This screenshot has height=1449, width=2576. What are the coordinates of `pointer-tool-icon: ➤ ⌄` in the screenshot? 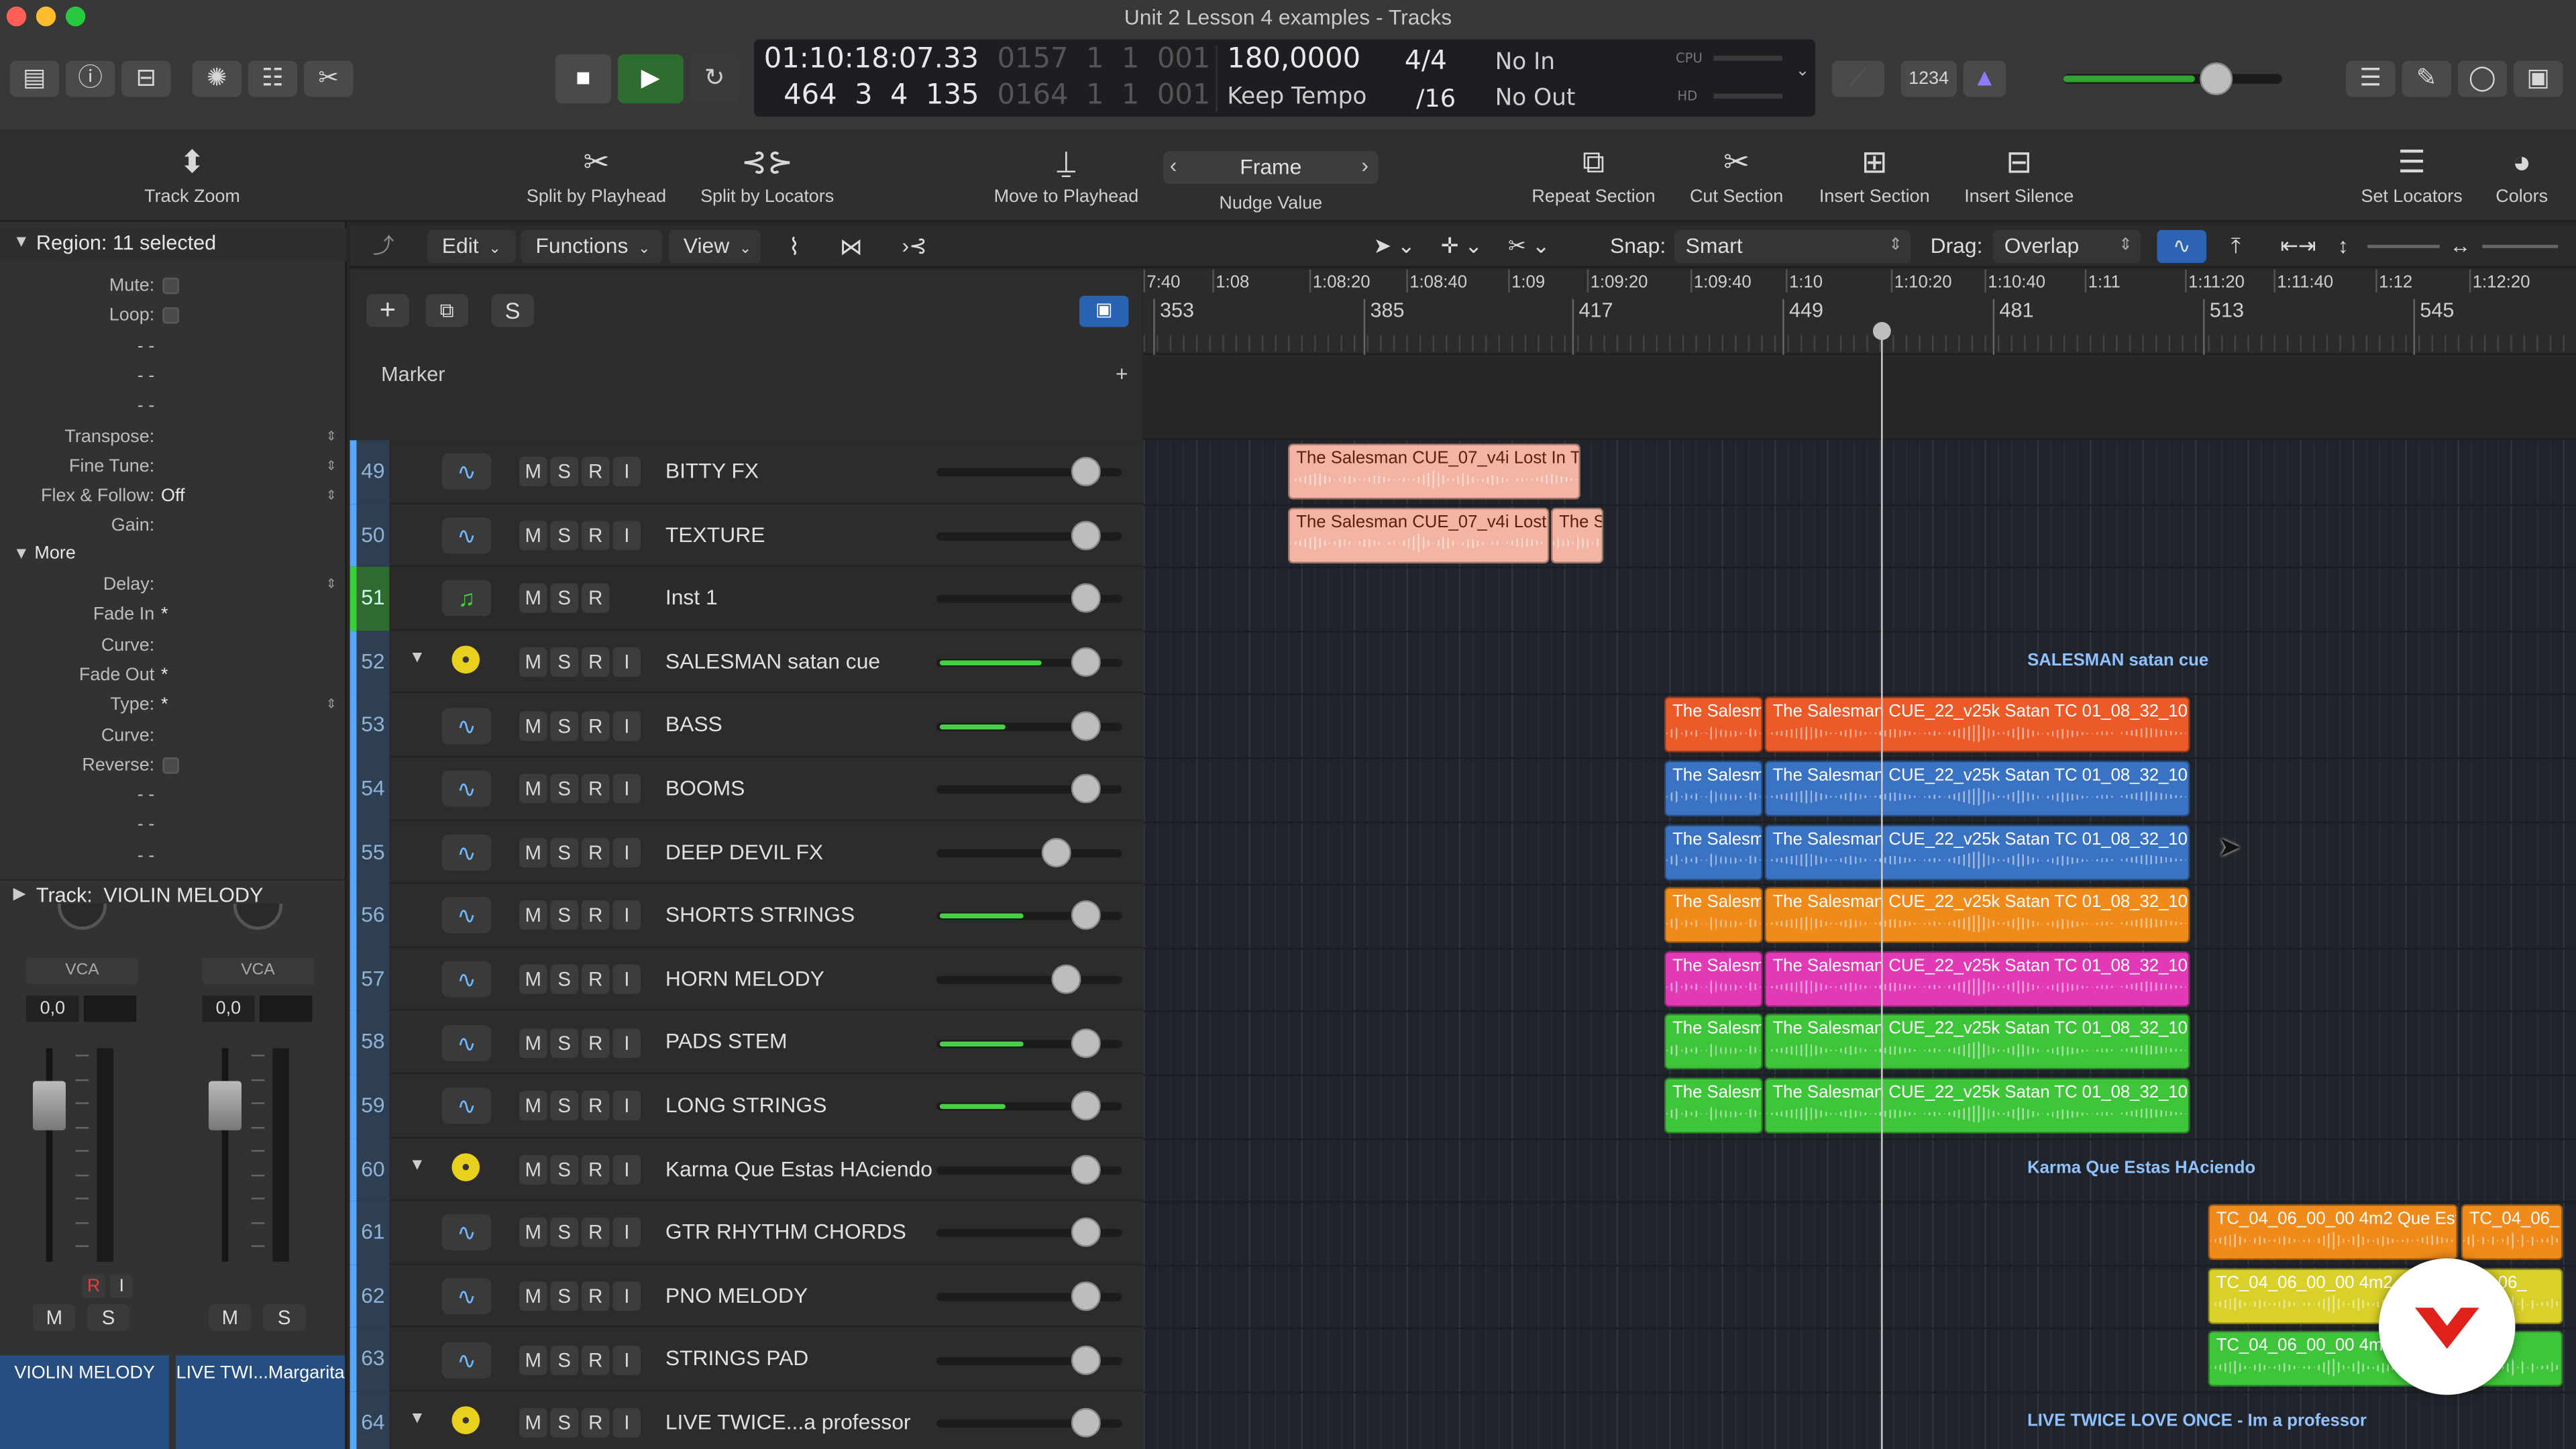 It's located at (1397, 246).